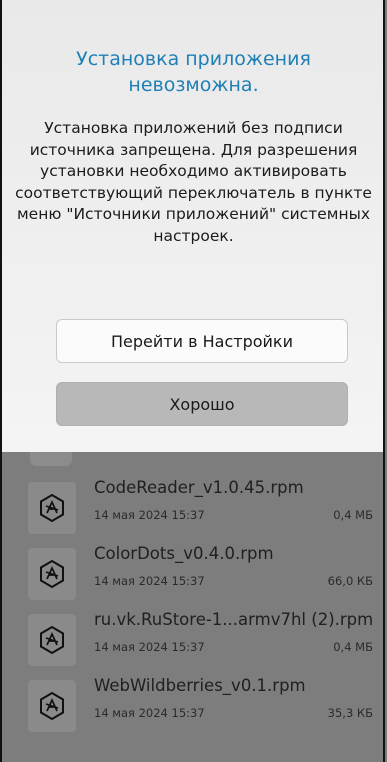 The image size is (387, 762). I want to click on file-size: 66,0 КБ, so click(350, 581).